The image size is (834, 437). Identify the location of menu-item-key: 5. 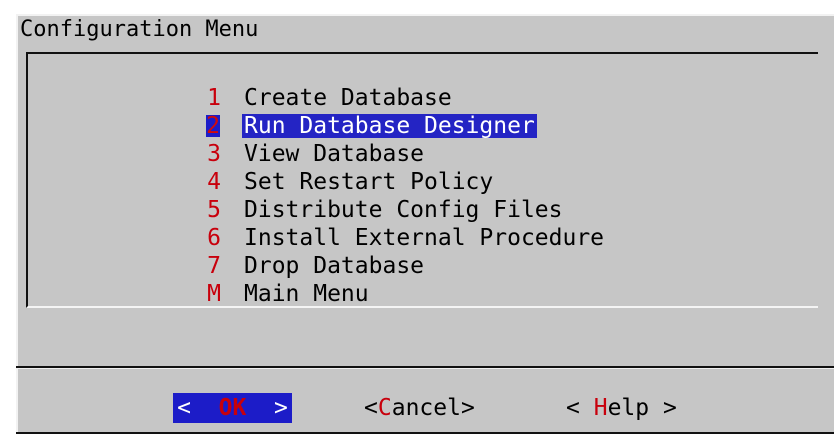
(214, 210).